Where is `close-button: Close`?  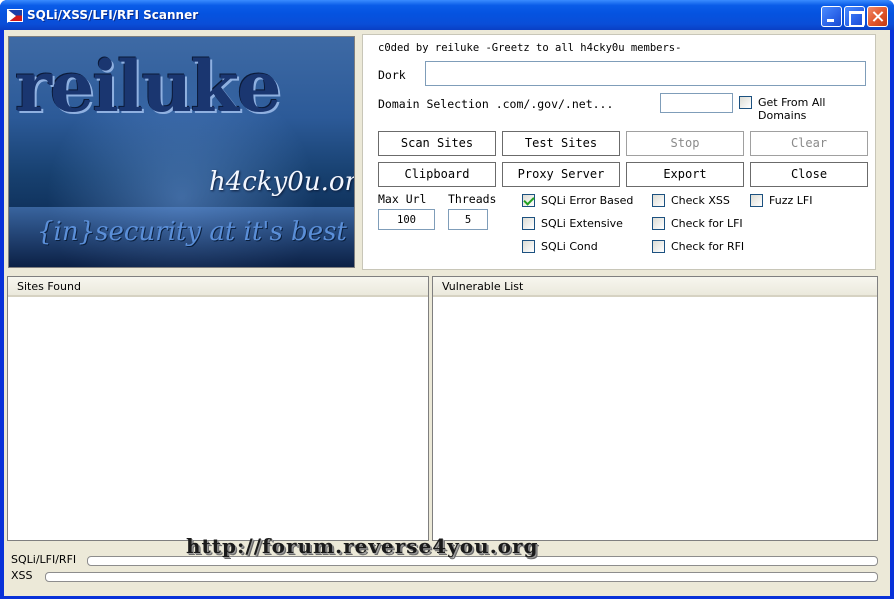
close-button: Close is located at coordinates (809, 174).